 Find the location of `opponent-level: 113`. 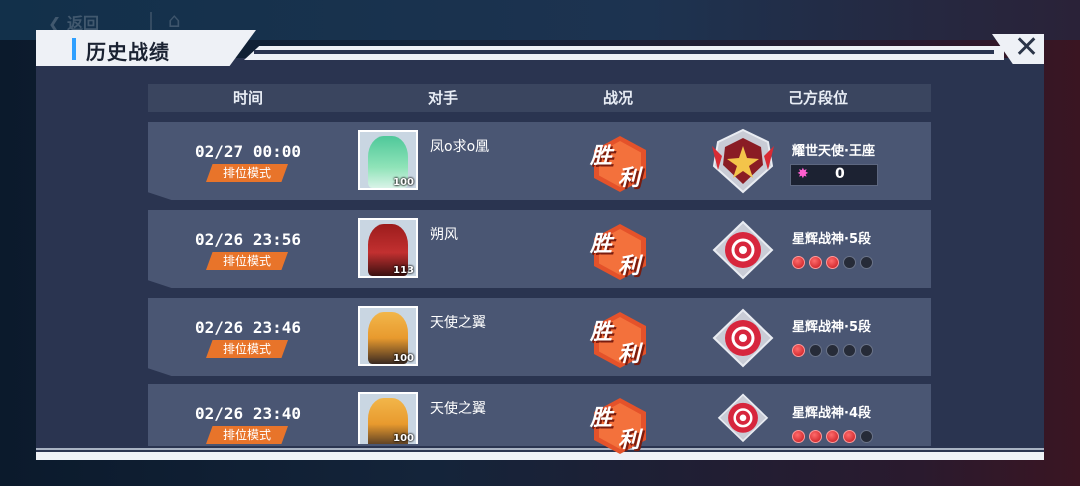

opponent-level: 113 is located at coordinates (403, 270).